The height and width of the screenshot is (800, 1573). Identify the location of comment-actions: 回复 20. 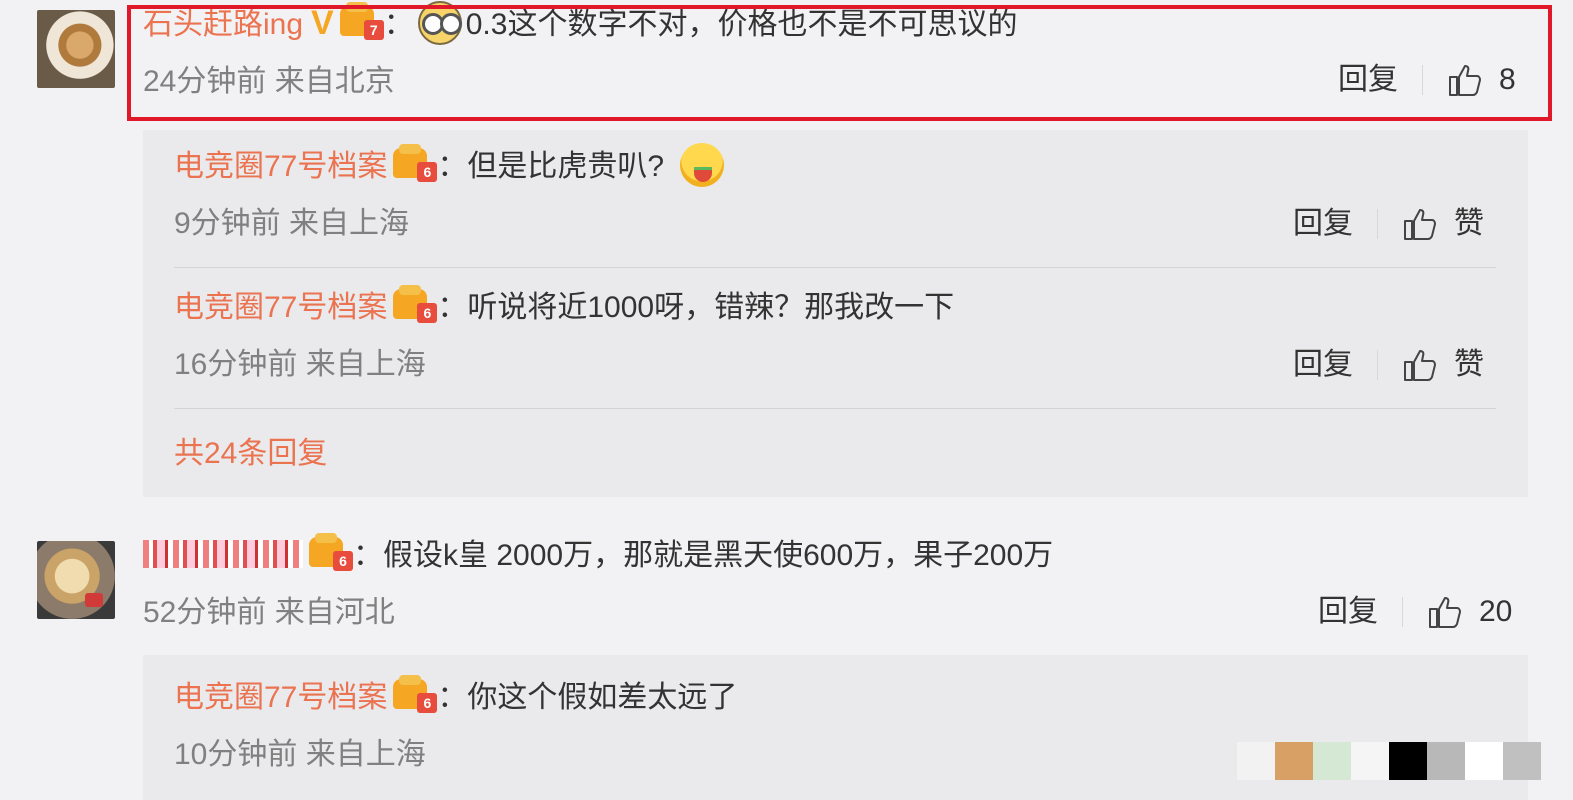
(1415, 612).